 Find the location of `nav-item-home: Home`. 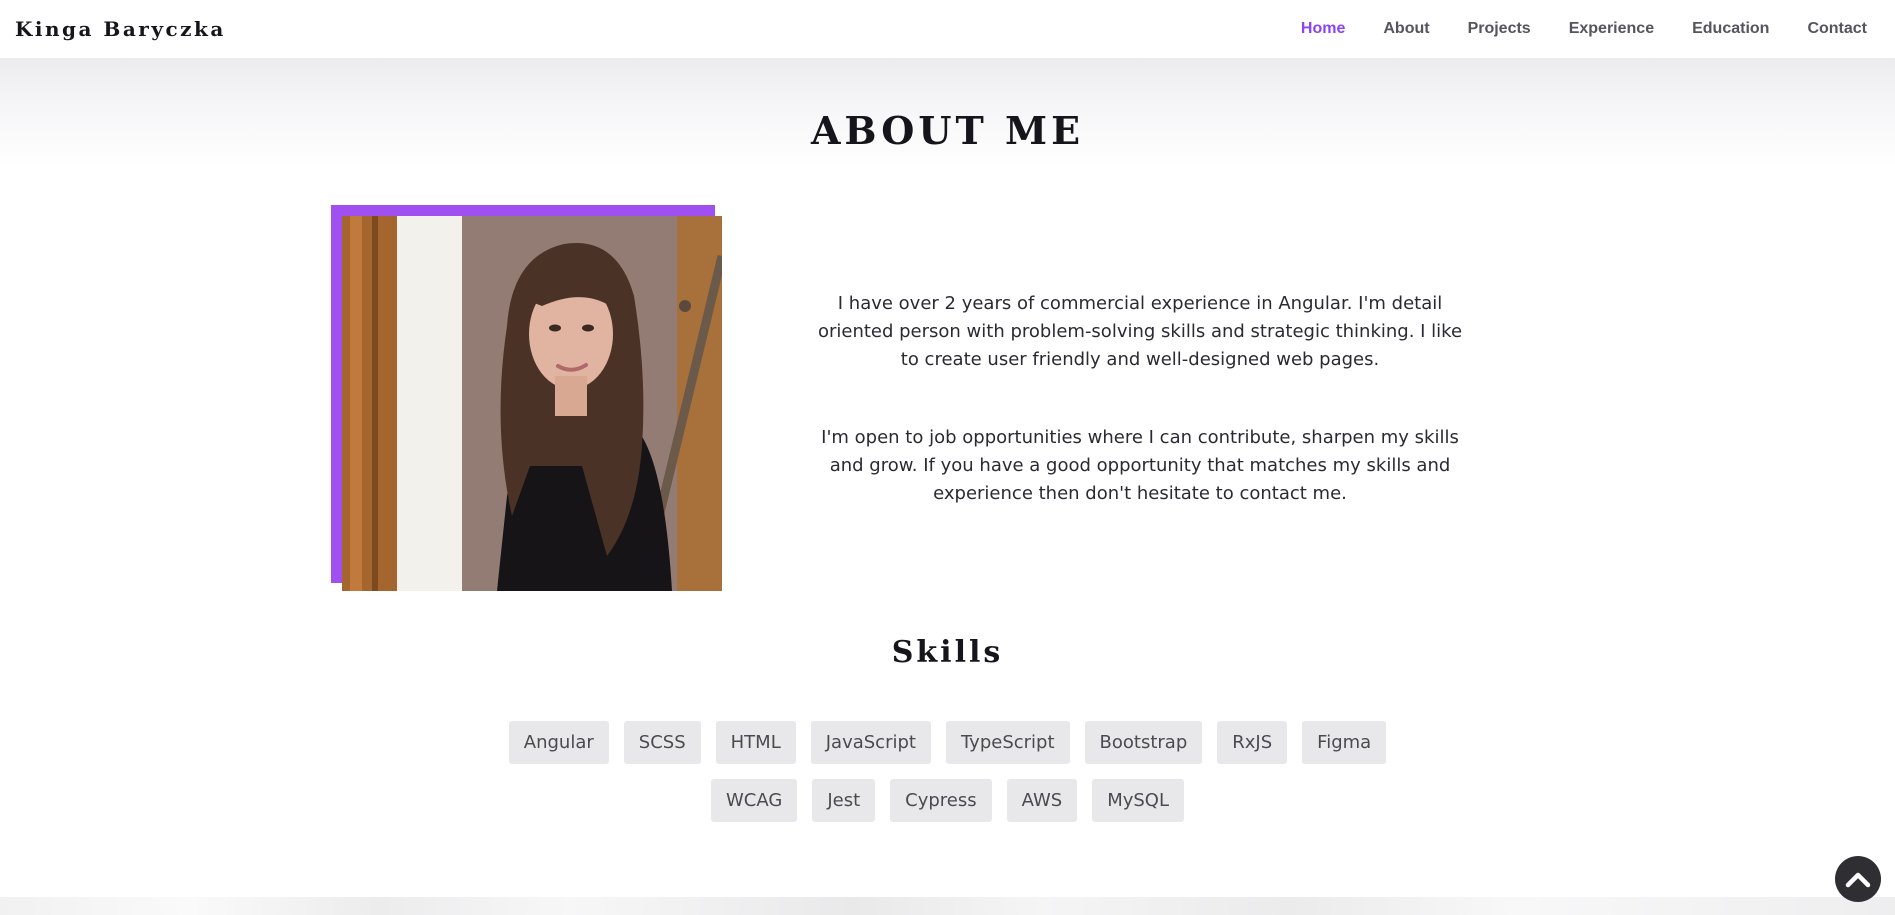

nav-item-home: Home is located at coordinates (1323, 29).